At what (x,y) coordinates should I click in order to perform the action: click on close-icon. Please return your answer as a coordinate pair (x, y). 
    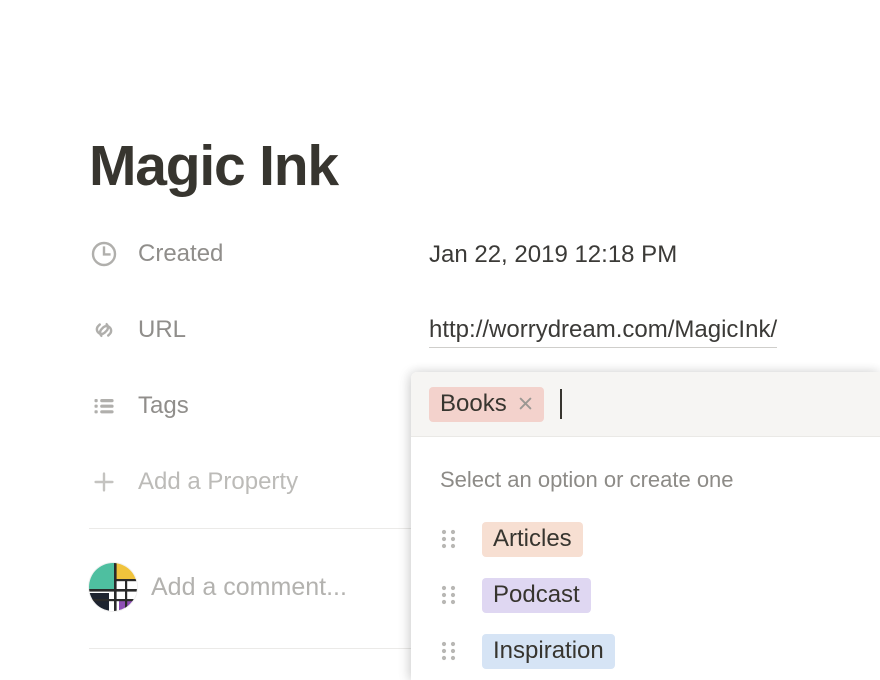
    Looking at the image, I should click on (525, 403).